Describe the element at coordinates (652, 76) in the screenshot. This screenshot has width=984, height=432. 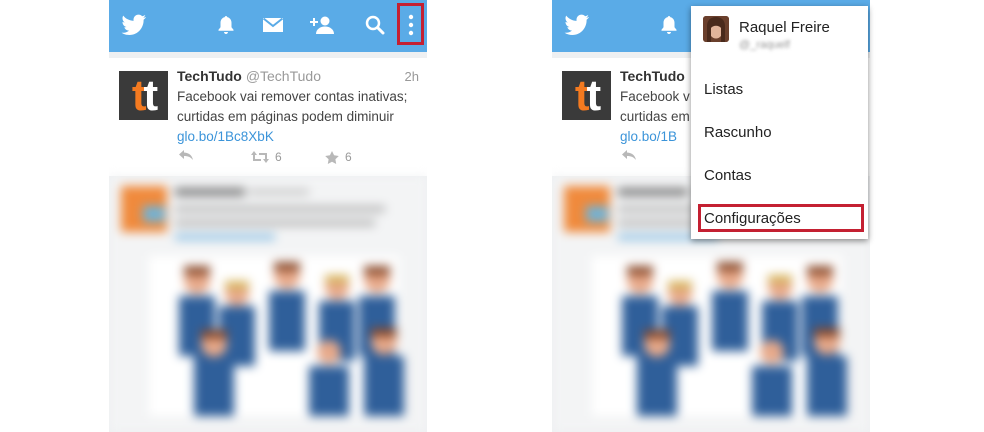
I see `tweet-author: TechTudo` at that location.